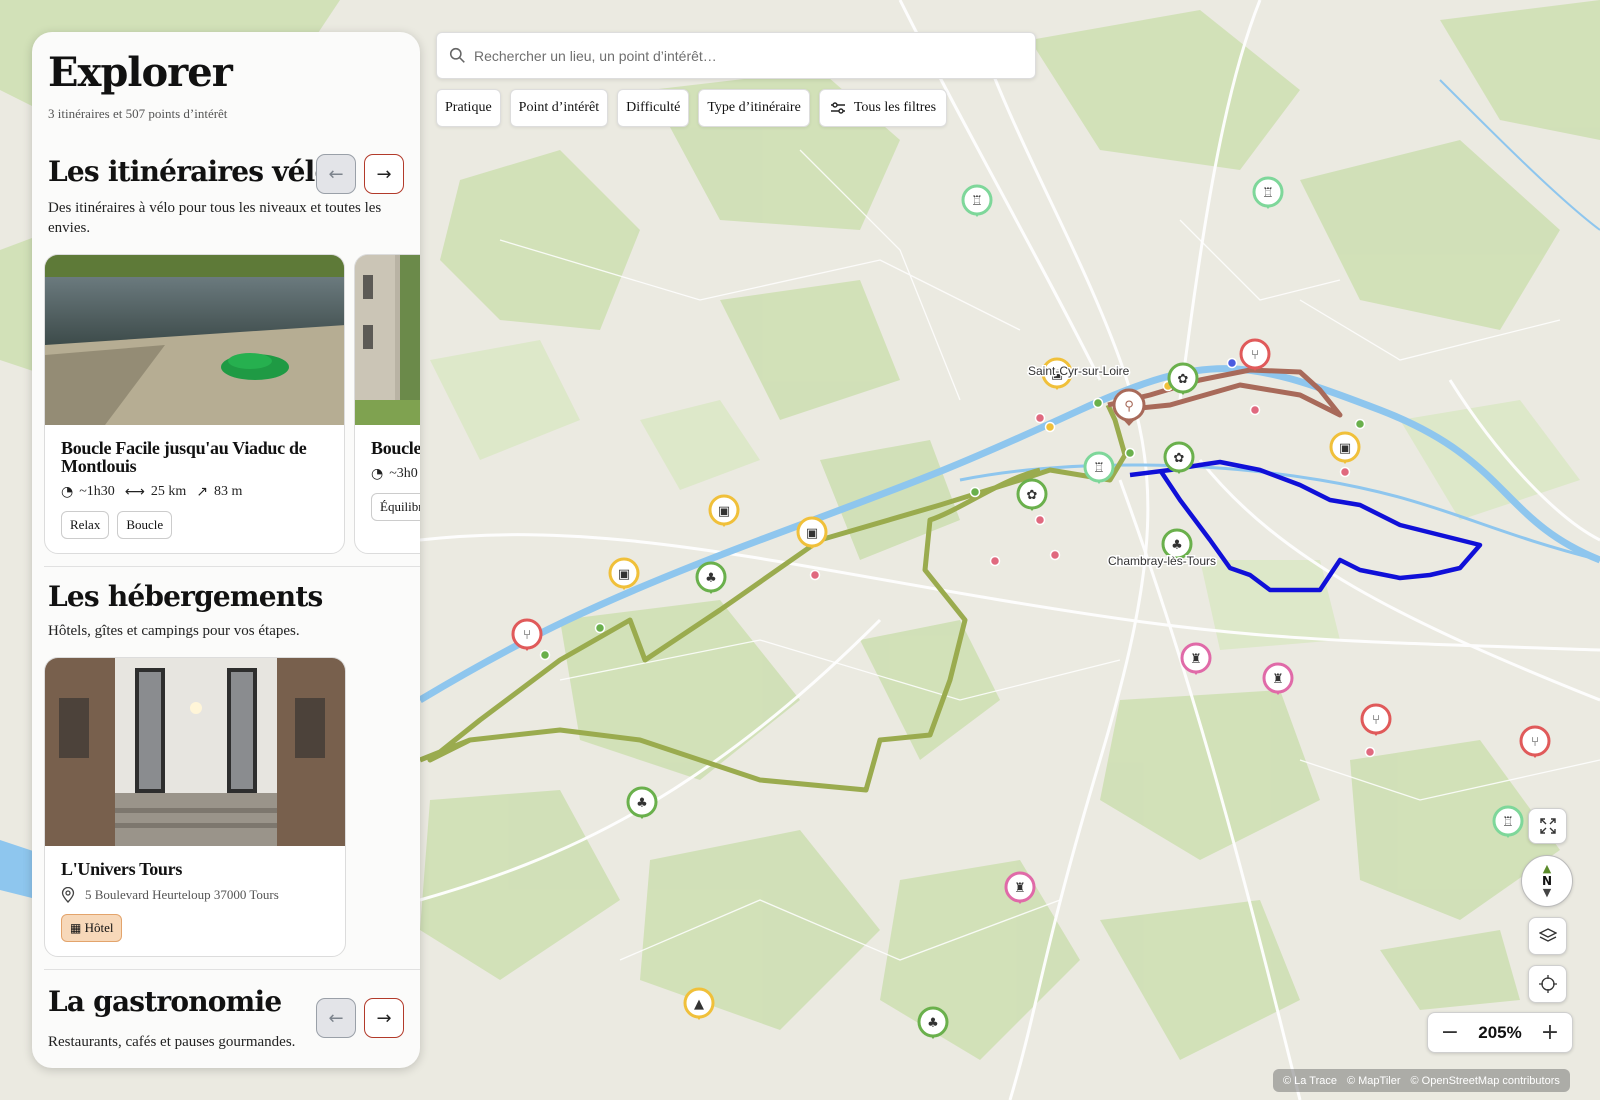  I want to click on accommodation-title: L'Univers Tours, so click(122, 869).